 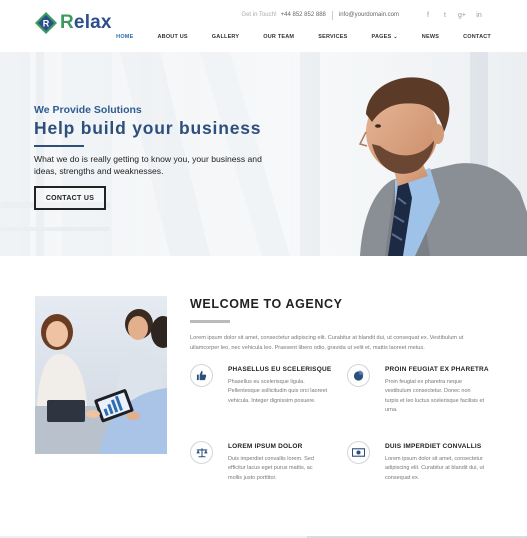 I want to click on nav-news: NEWS, so click(x=430, y=37).